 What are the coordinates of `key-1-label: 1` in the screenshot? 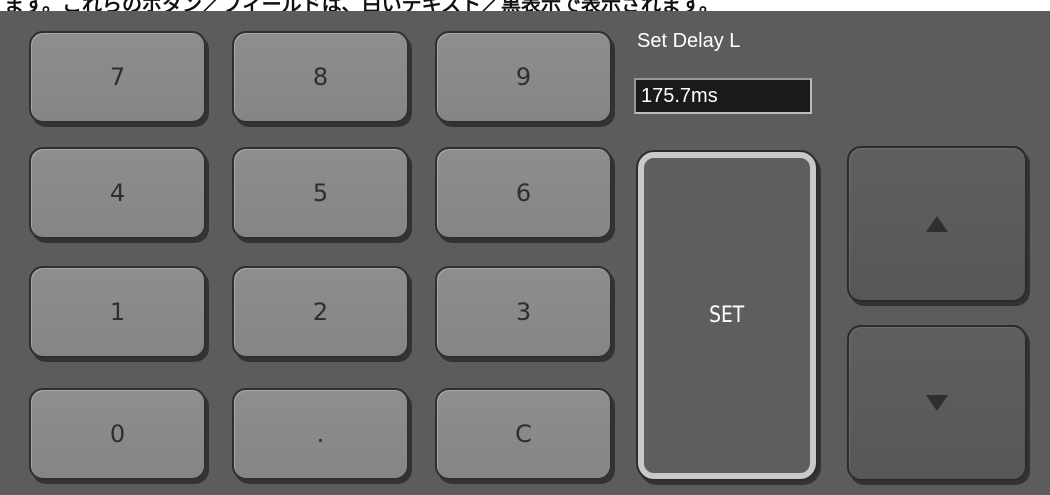 It's located at (117, 312).